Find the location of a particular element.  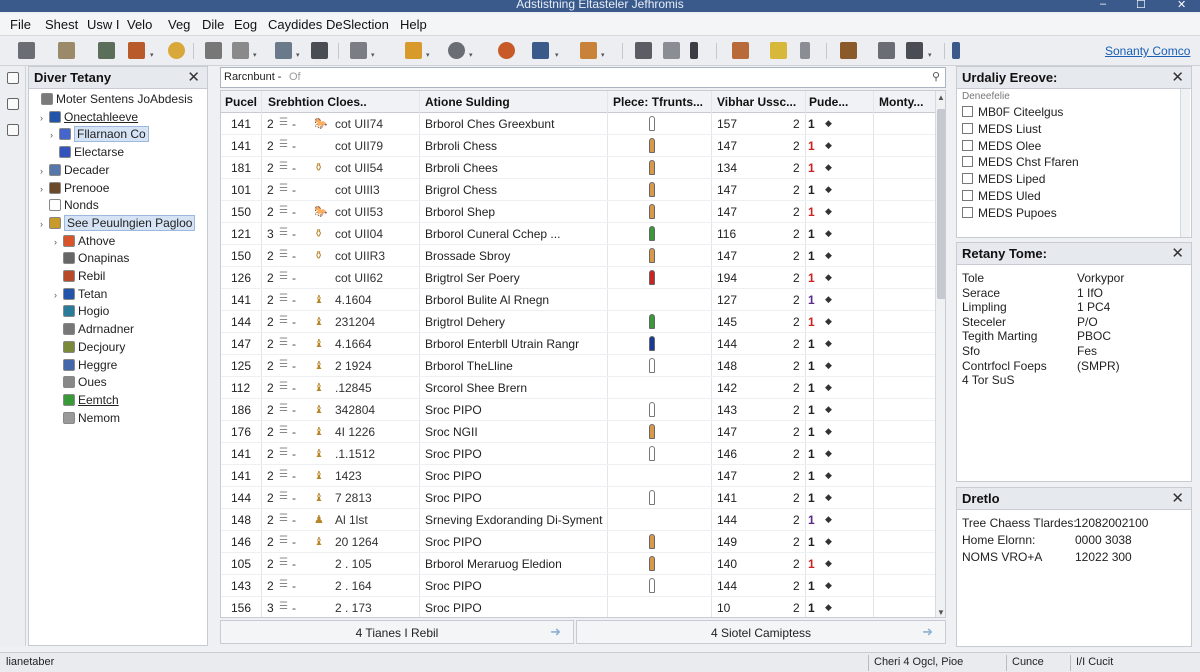

cut-icon is located at coordinates (136, 50).